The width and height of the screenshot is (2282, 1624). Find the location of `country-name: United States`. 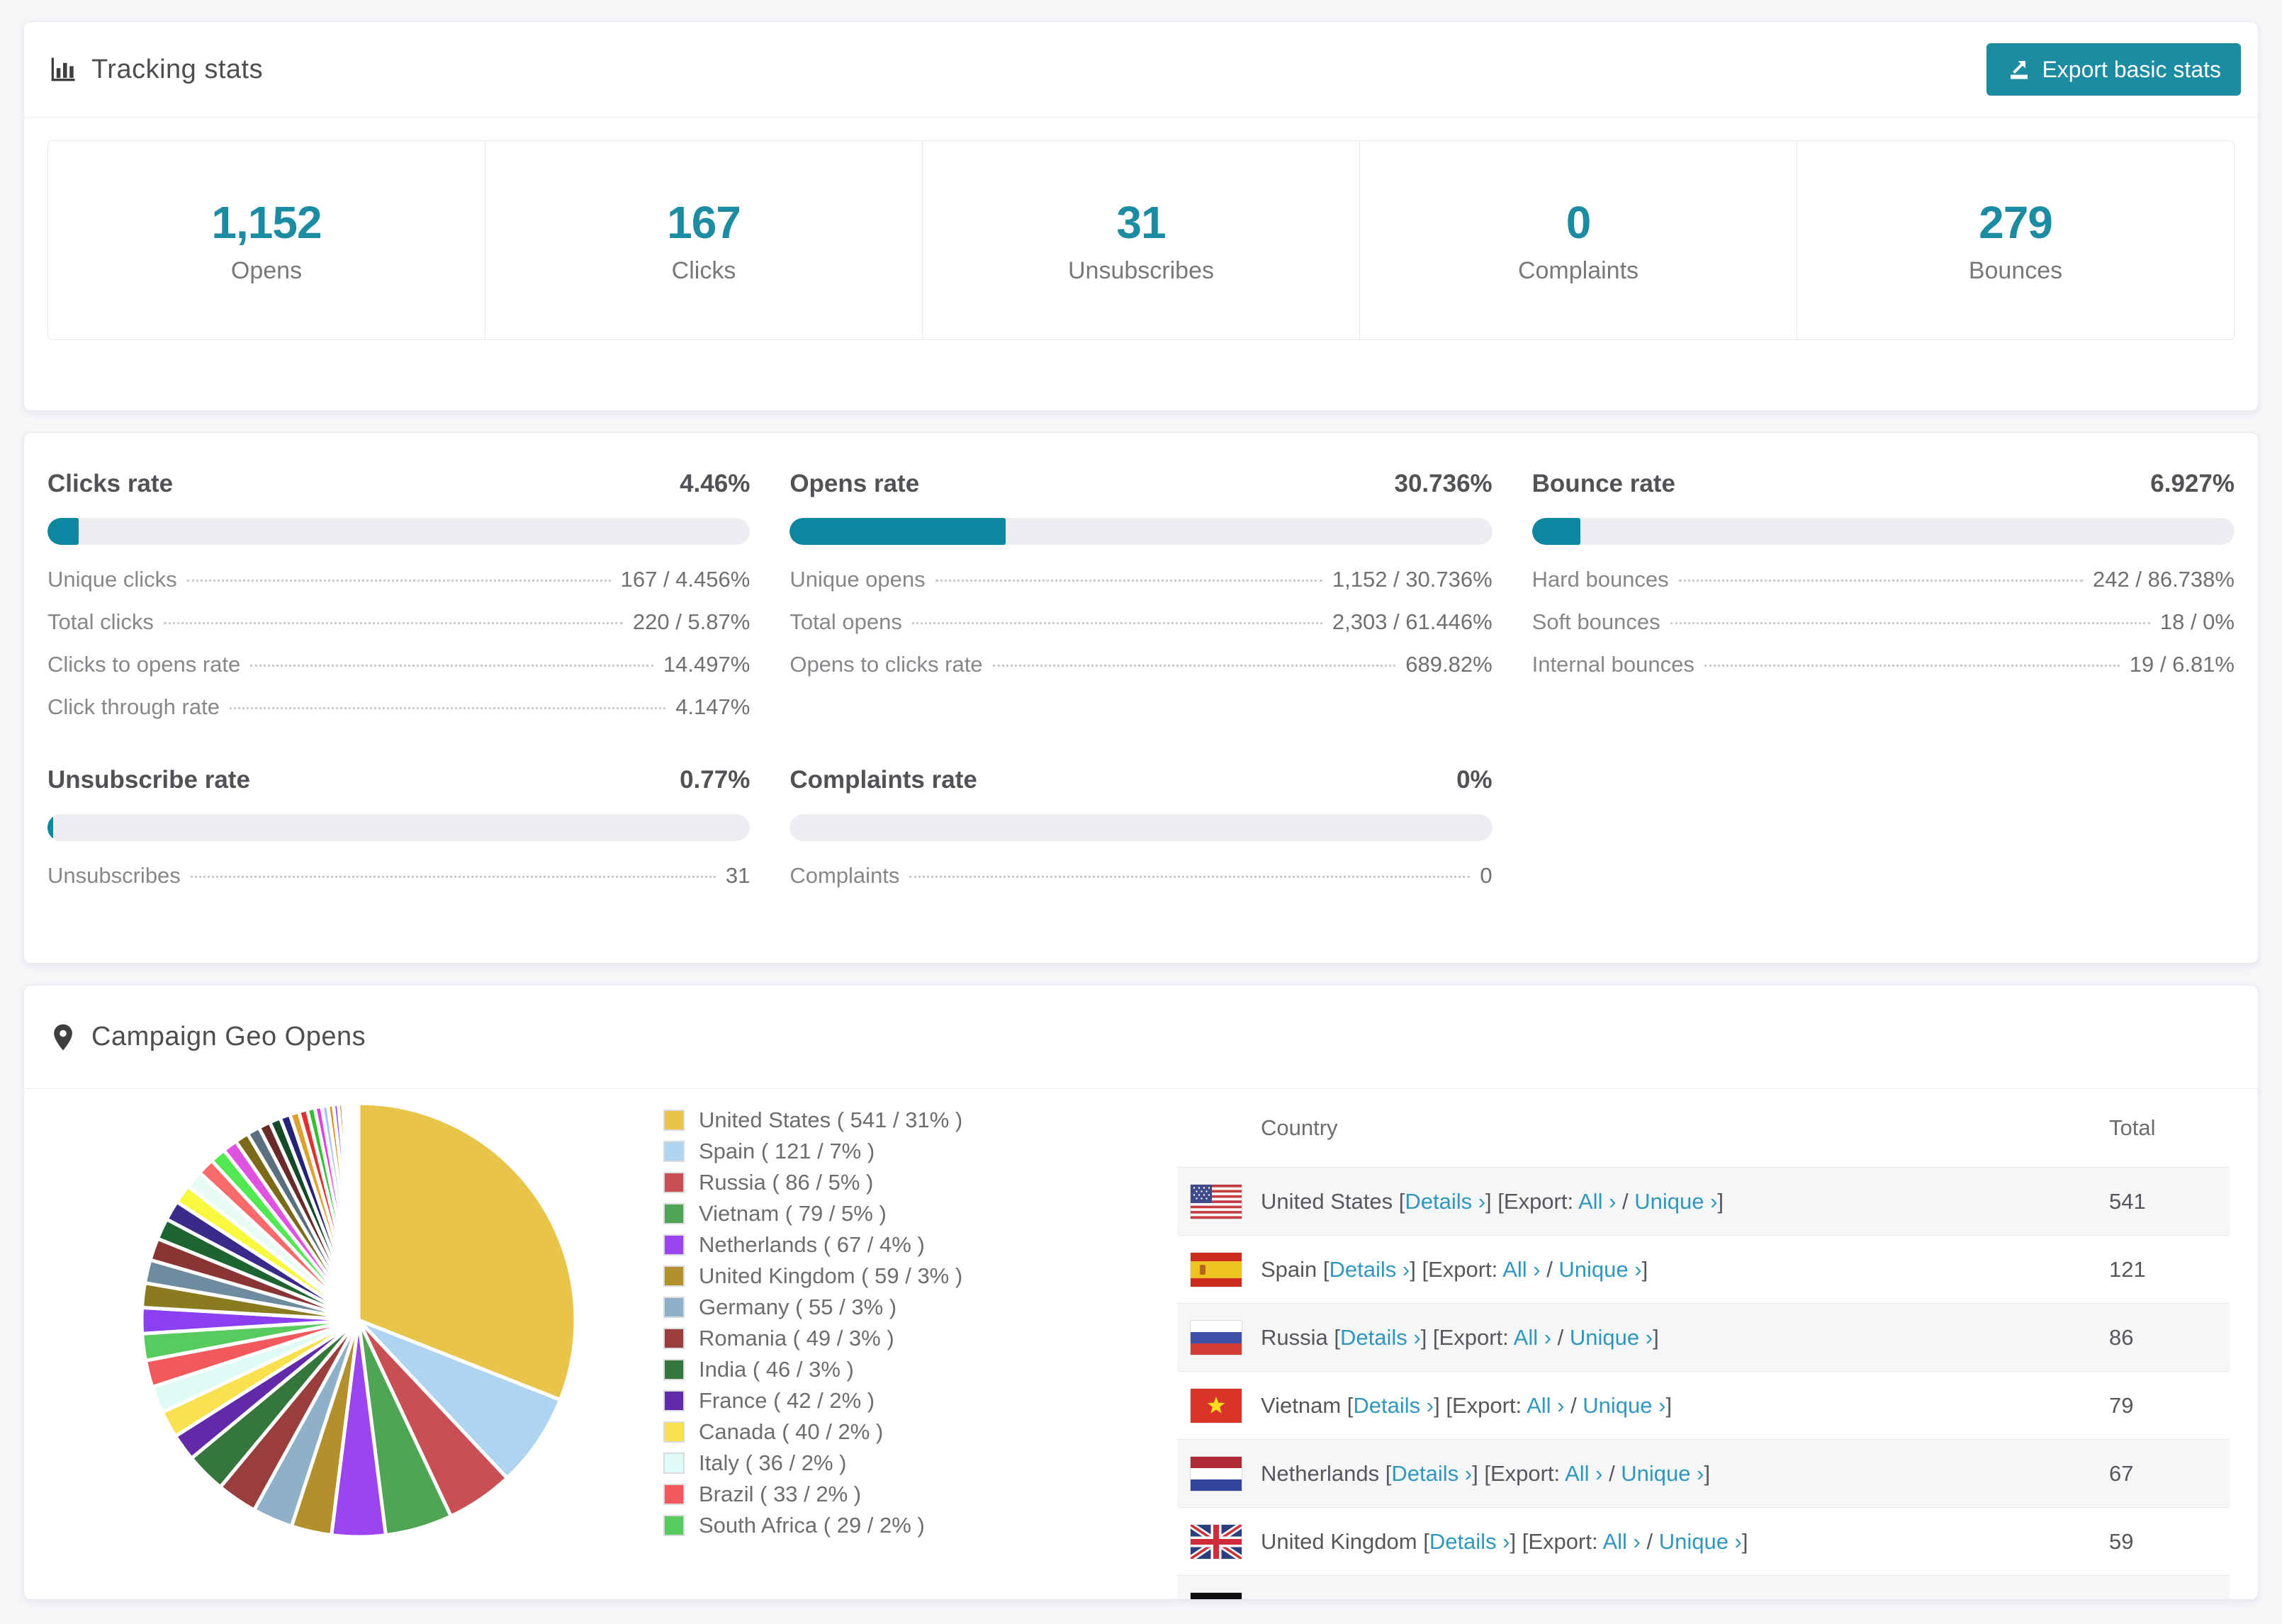

country-name: United States is located at coordinates (1330, 1201).